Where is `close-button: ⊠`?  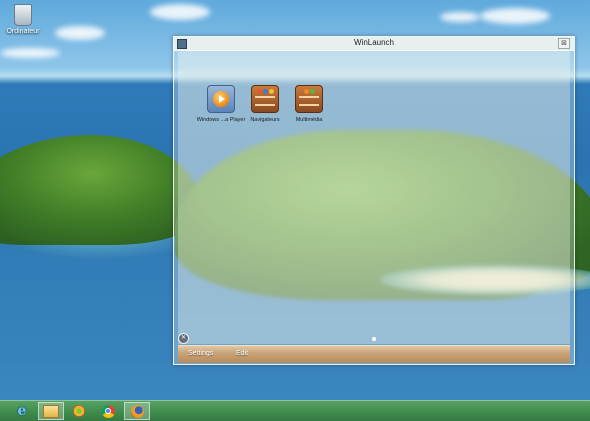
close-button: ⊠ is located at coordinates (564, 43).